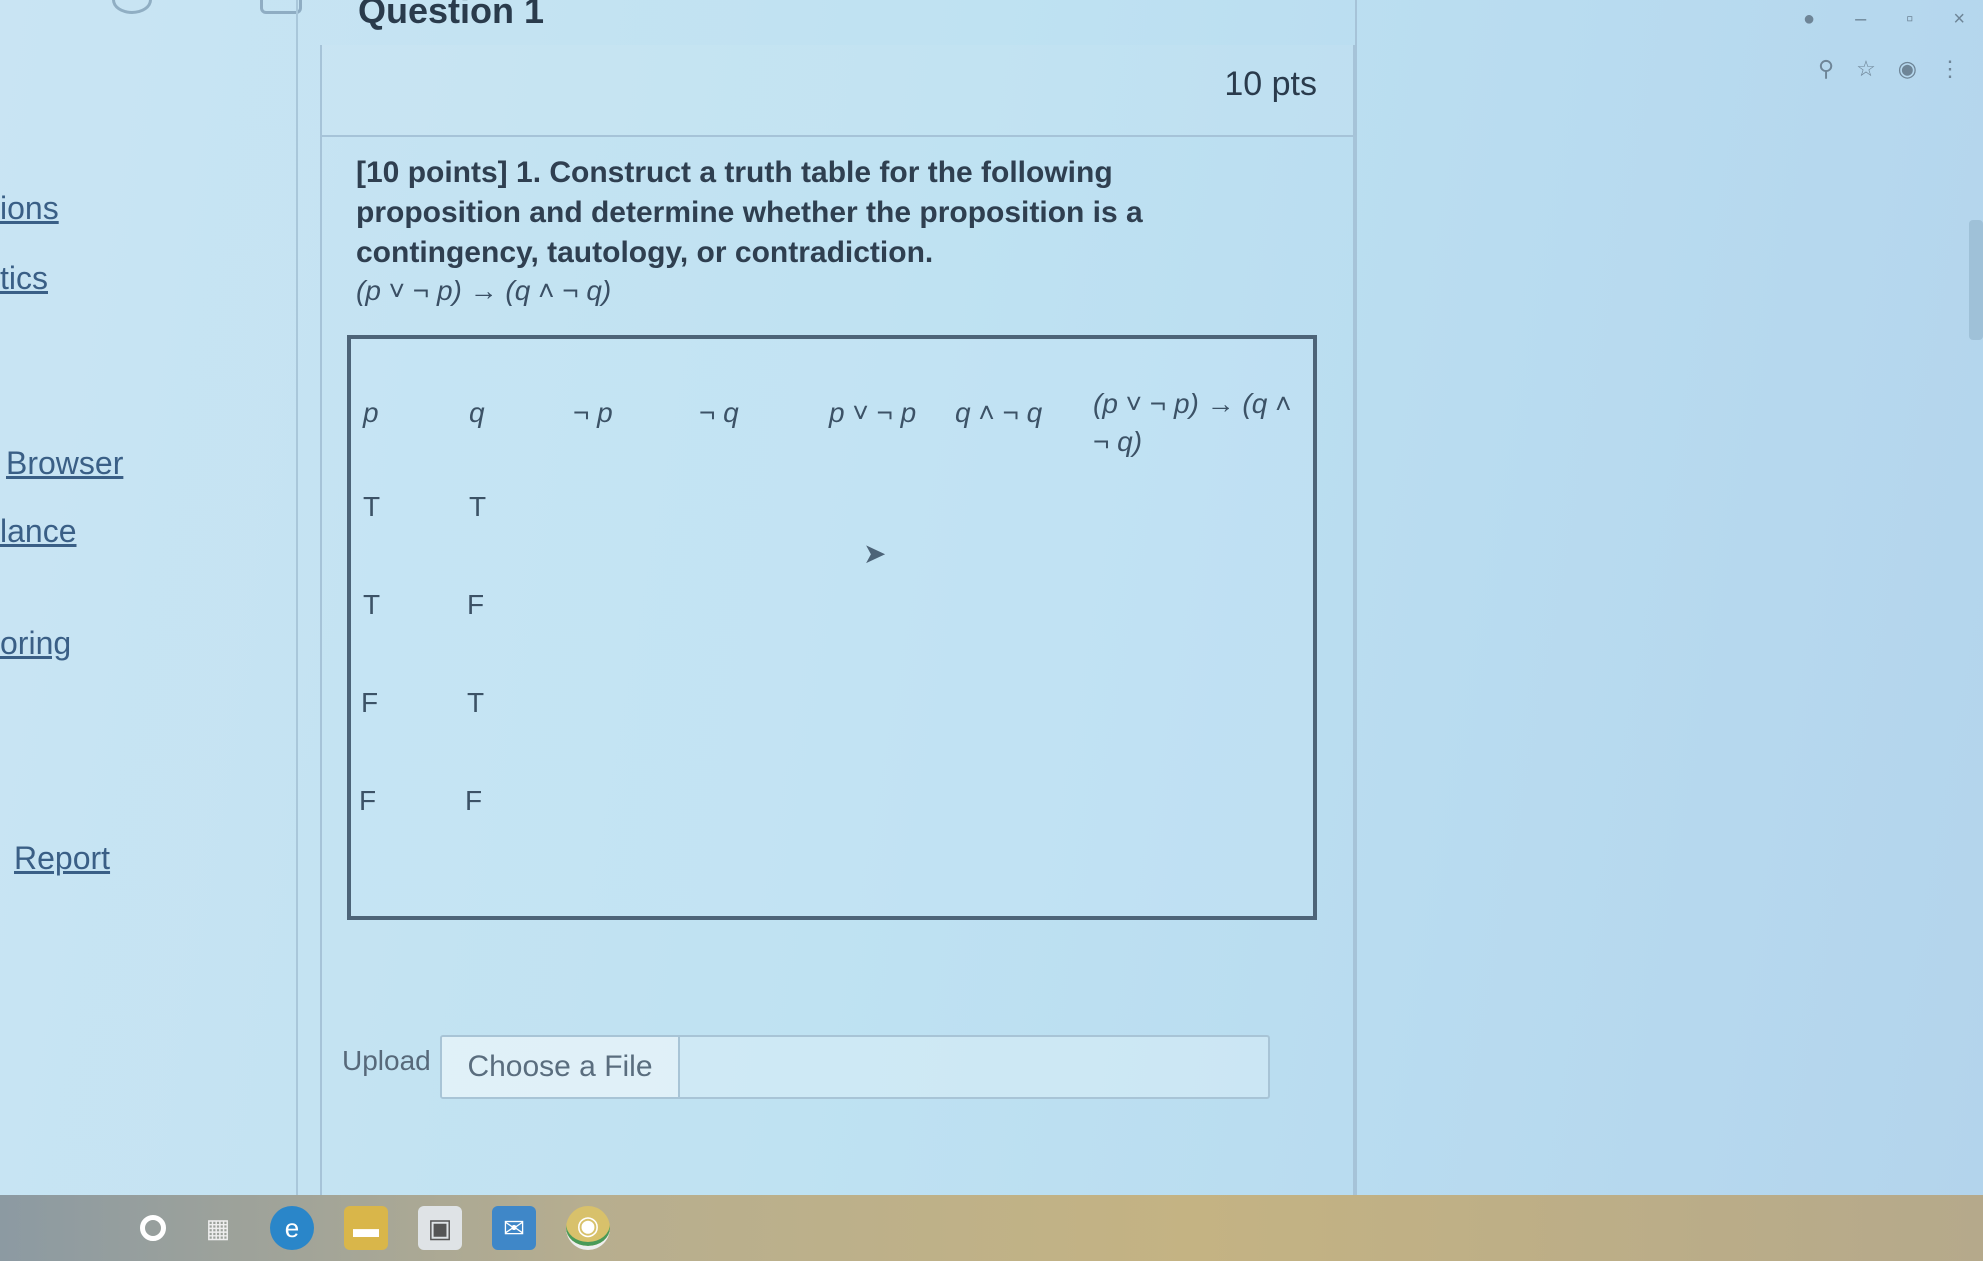 The image size is (1983, 1261). Describe the element at coordinates (1909, 19) in the screenshot. I see `maximize-icon: ▫` at that location.